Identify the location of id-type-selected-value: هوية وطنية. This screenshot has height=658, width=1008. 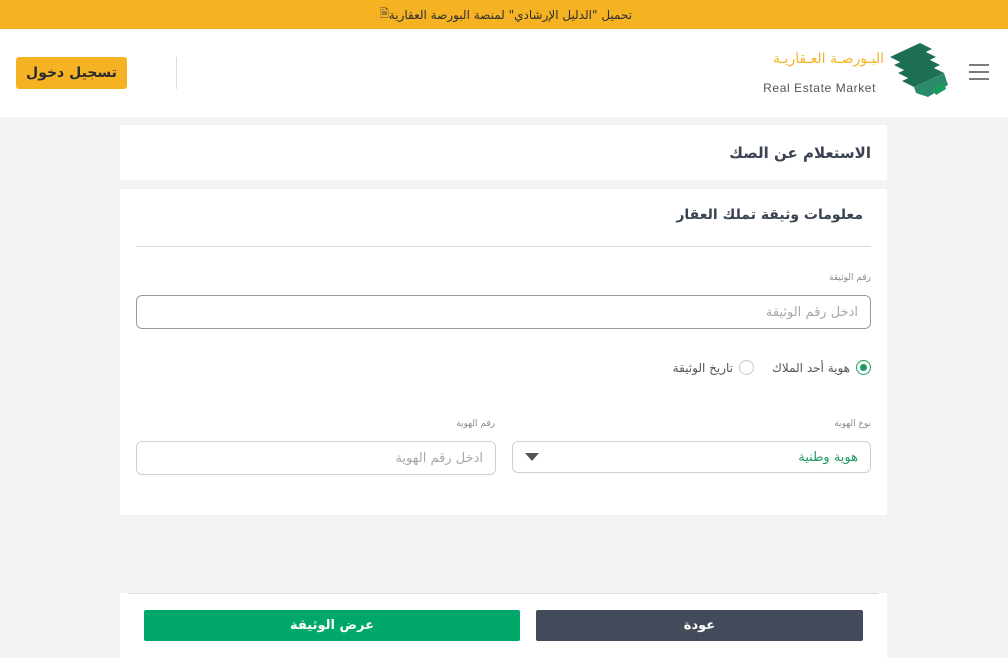
(828, 457).